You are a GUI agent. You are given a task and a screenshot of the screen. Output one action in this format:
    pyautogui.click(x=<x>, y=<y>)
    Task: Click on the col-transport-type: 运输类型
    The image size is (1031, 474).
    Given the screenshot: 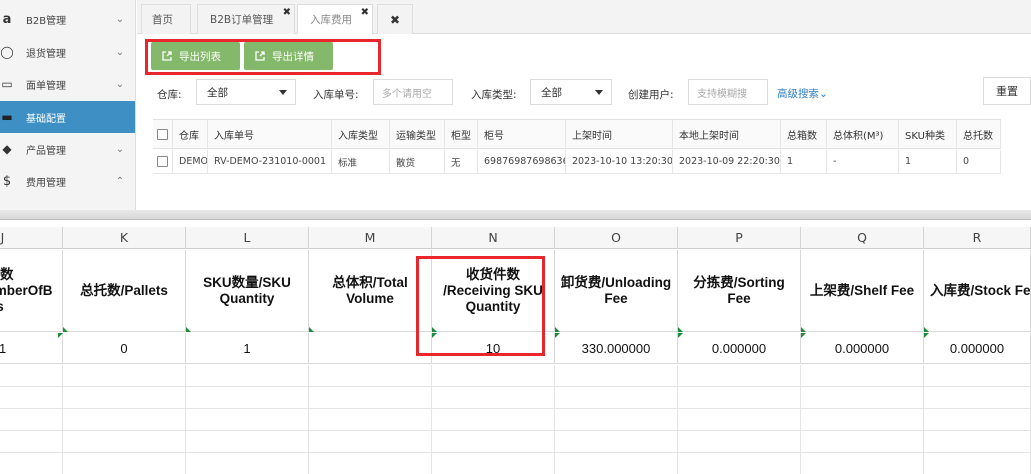 What is the action you would take?
    pyautogui.click(x=417, y=134)
    